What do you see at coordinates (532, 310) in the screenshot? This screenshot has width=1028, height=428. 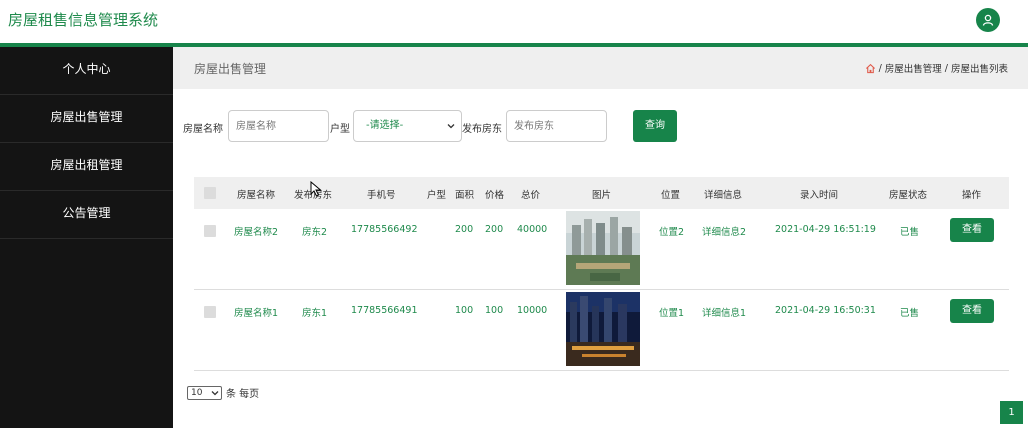 I see `cell-total: 10000` at bounding box center [532, 310].